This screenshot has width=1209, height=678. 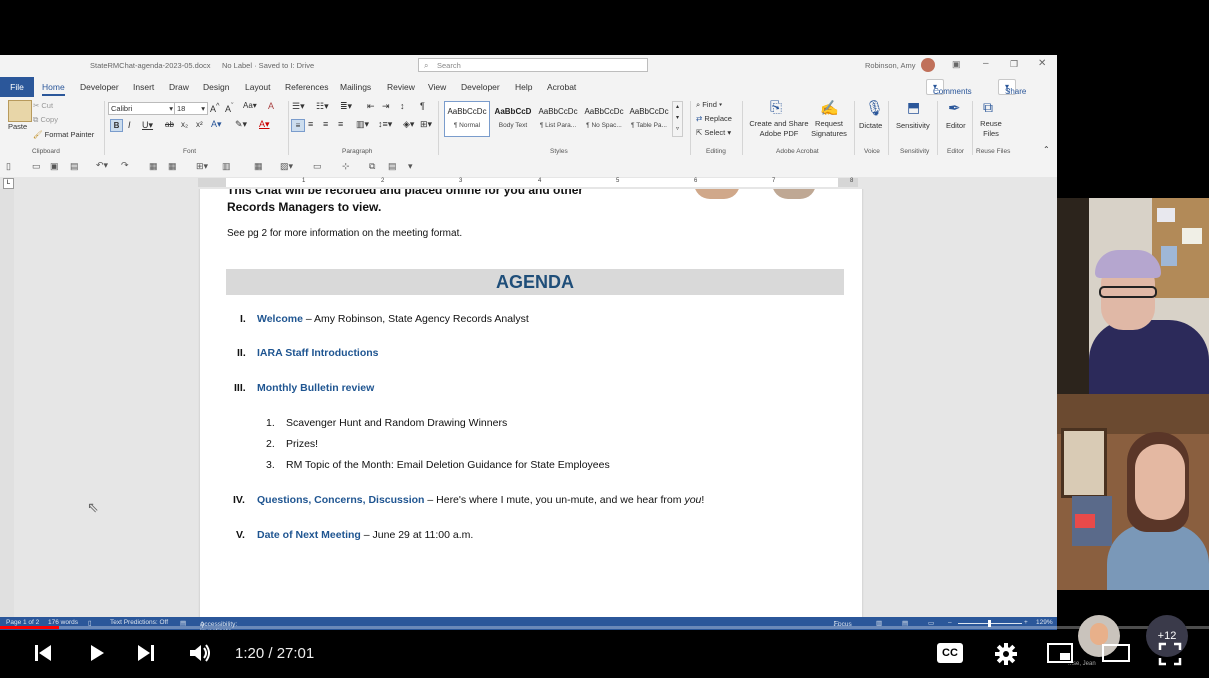 What do you see at coordinates (258, 87) in the screenshot?
I see `tab-layout: Layout` at bounding box center [258, 87].